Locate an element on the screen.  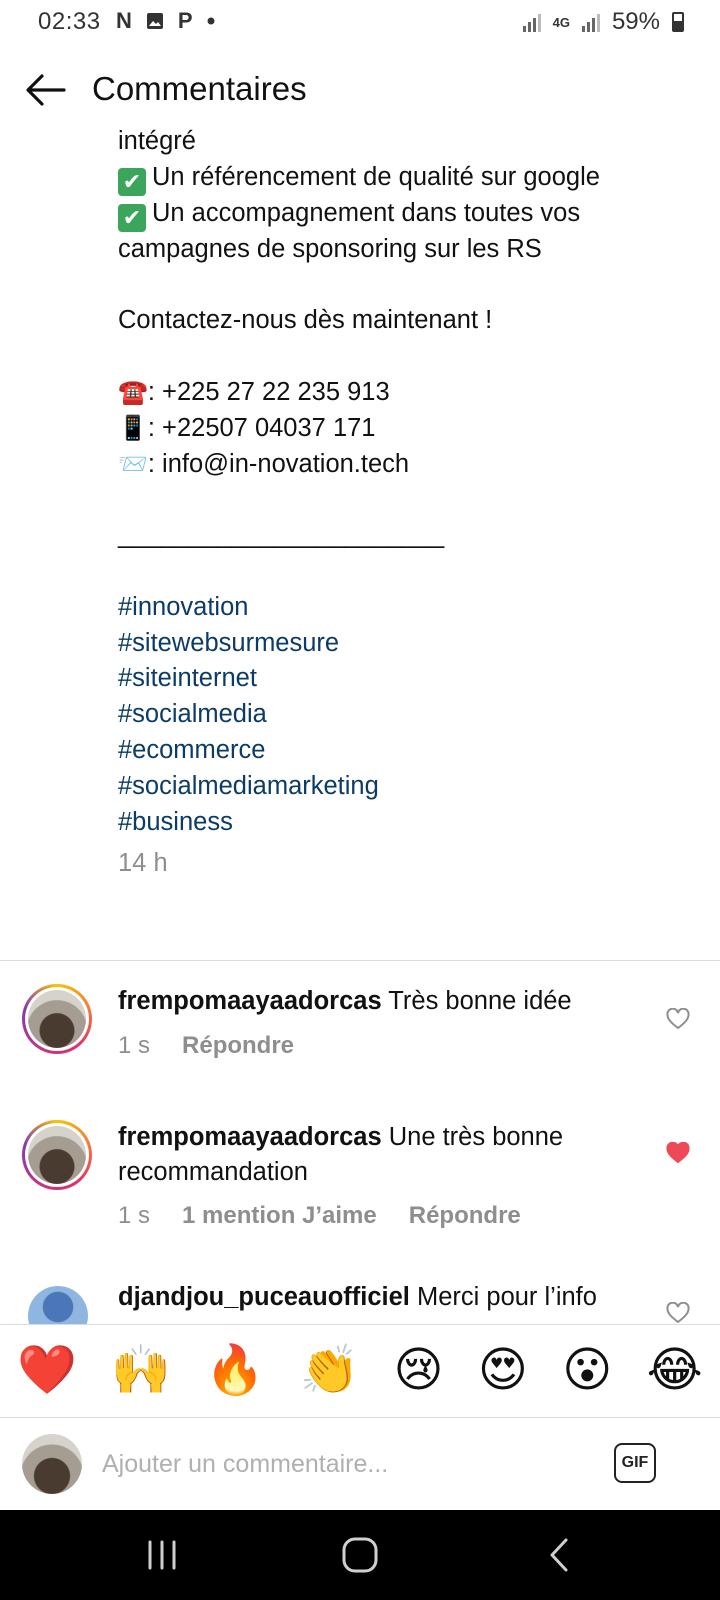
system-navigation-bar is located at coordinates (360, 1555).